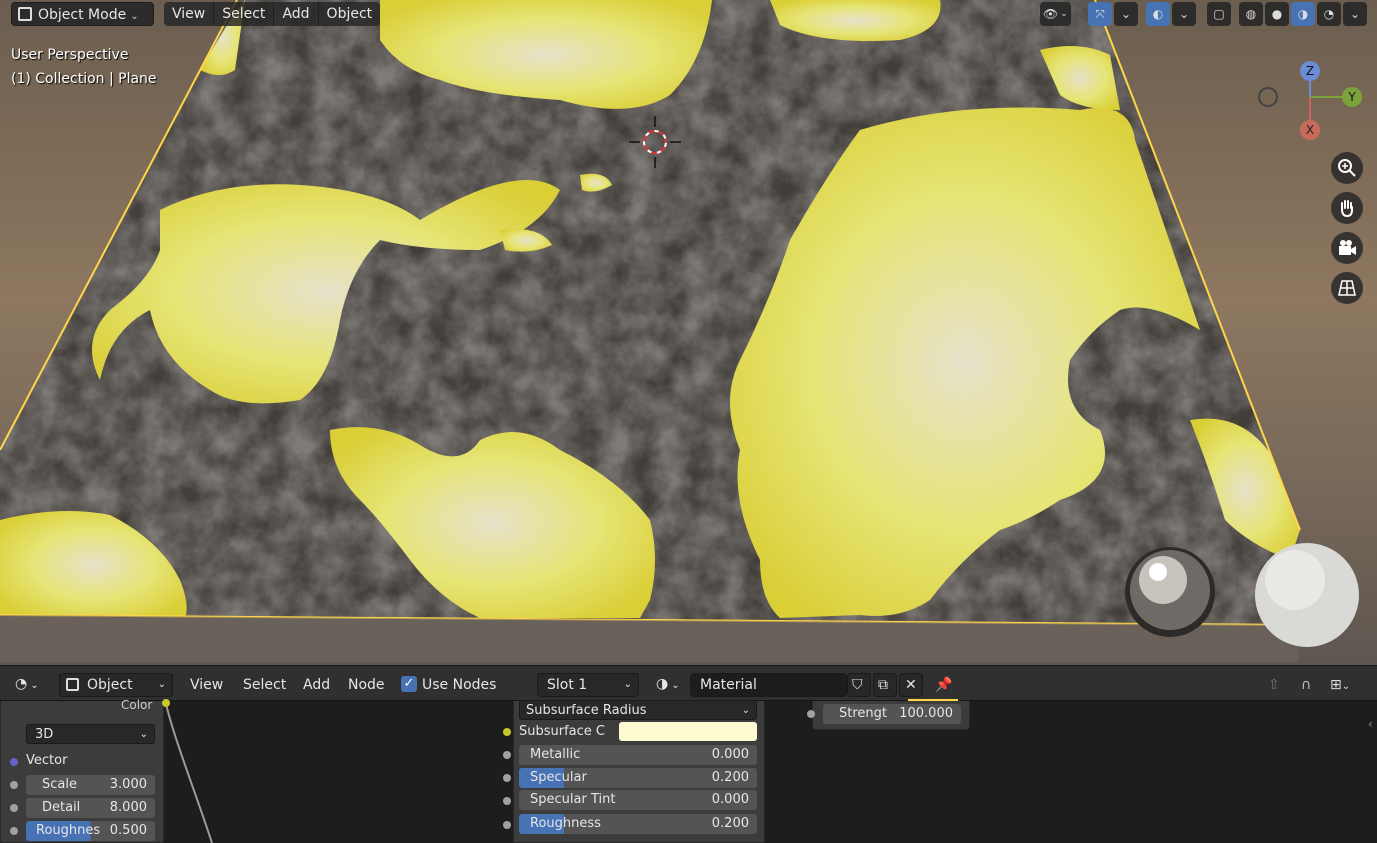  Describe the element at coordinates (264, 685) in the screenshot. I see `ne-menu-select: Select` at that location.